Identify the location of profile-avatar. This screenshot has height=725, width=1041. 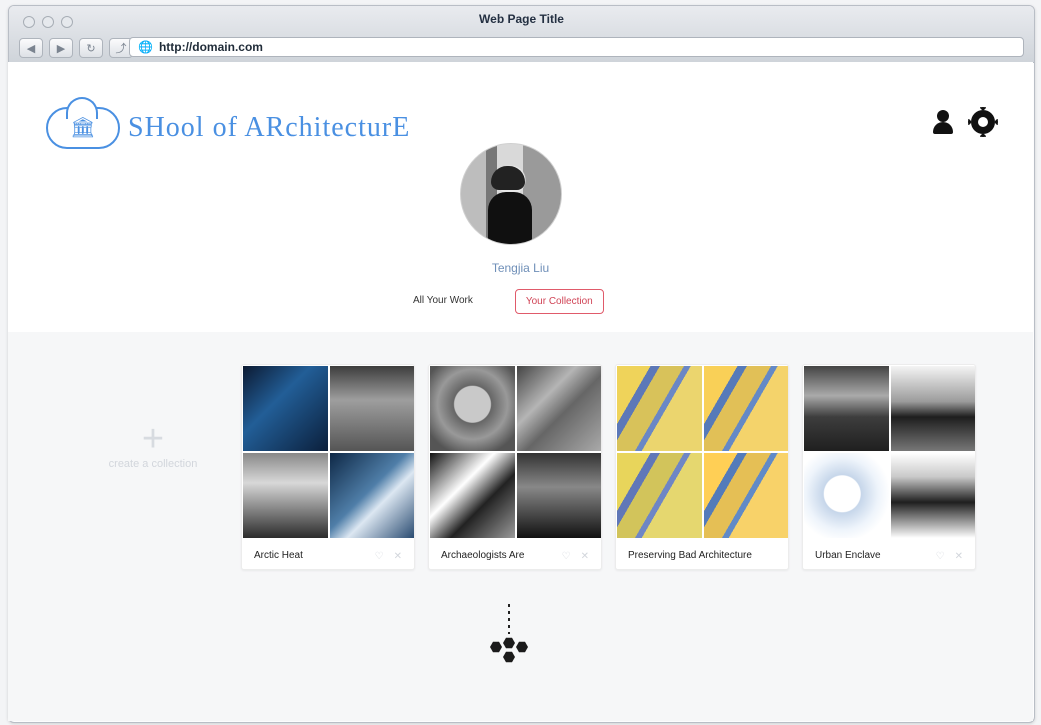
(511, 194).